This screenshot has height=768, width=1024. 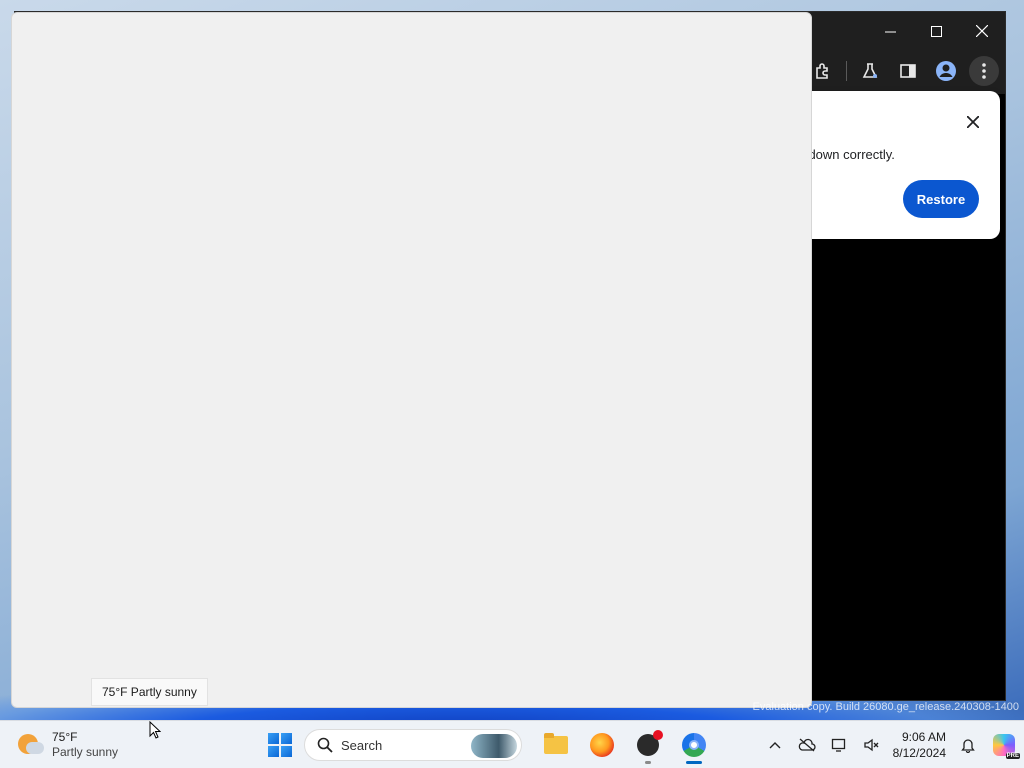 I want to click on weather-temp: 75°F, so click(x=65, y=737).